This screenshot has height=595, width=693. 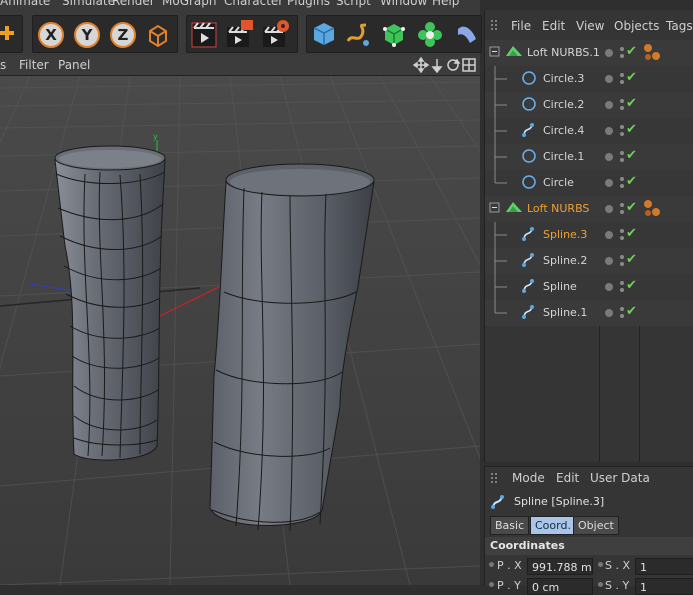 What do you see at coordinates (353, 4) in the screenshot?
I see `menu-script: Script` at bounding box center [353, 4].